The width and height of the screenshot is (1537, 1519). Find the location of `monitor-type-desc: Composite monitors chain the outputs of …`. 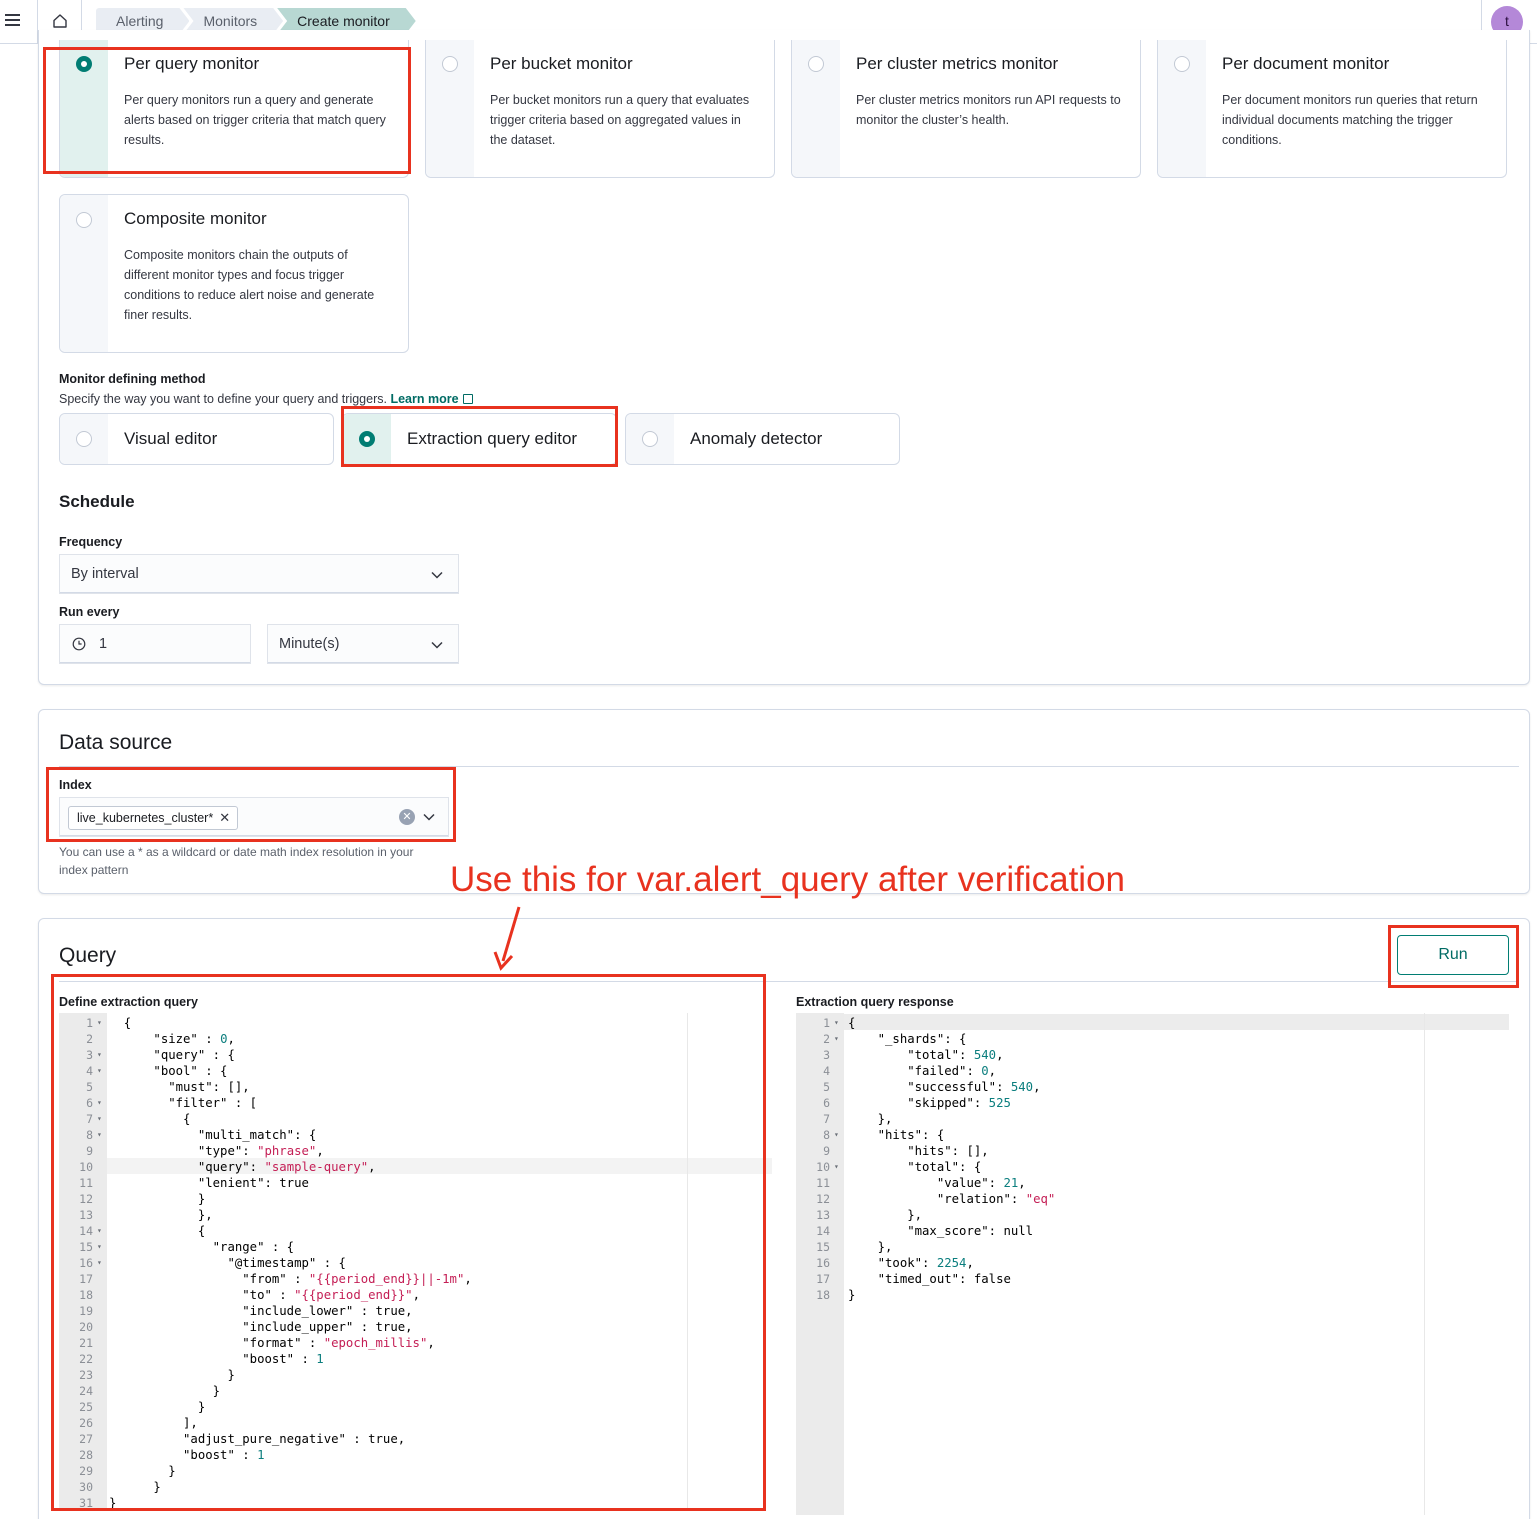

monitor-type-desc: Composite monitors chain the outputs of … is located at coordinates (249, 285).